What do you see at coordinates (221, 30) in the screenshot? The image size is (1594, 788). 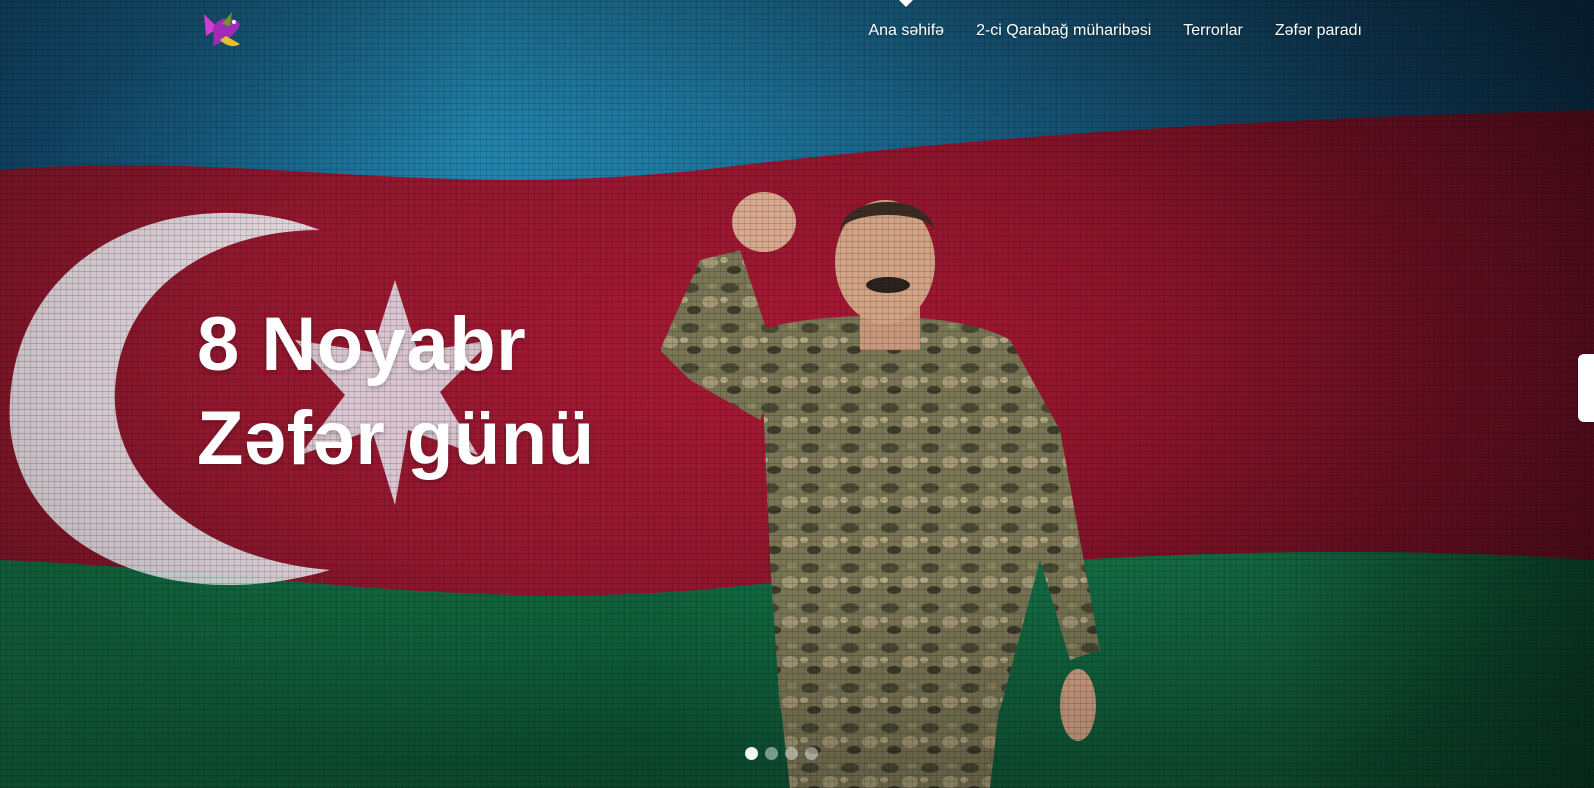 I see `hummingbird-logo-icon` at bounding box center [221, 30].